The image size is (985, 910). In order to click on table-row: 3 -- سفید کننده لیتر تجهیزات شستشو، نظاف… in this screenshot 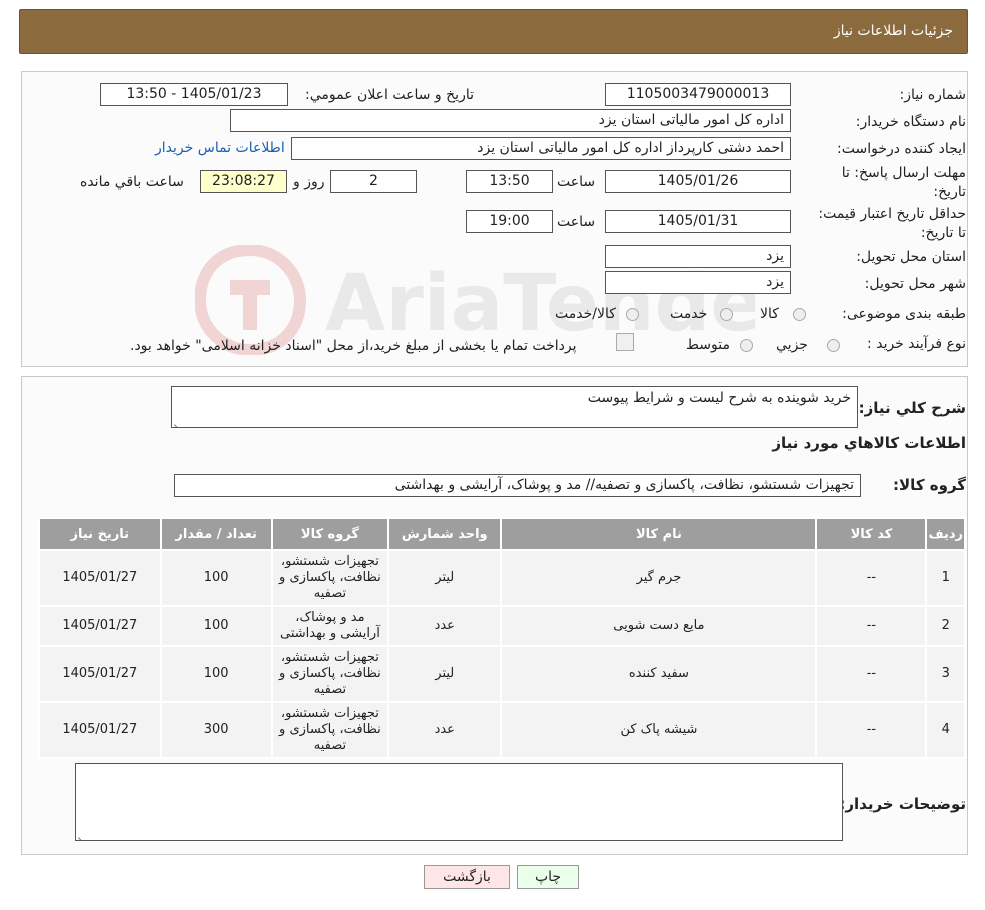, I will do `click(502, 674)`.